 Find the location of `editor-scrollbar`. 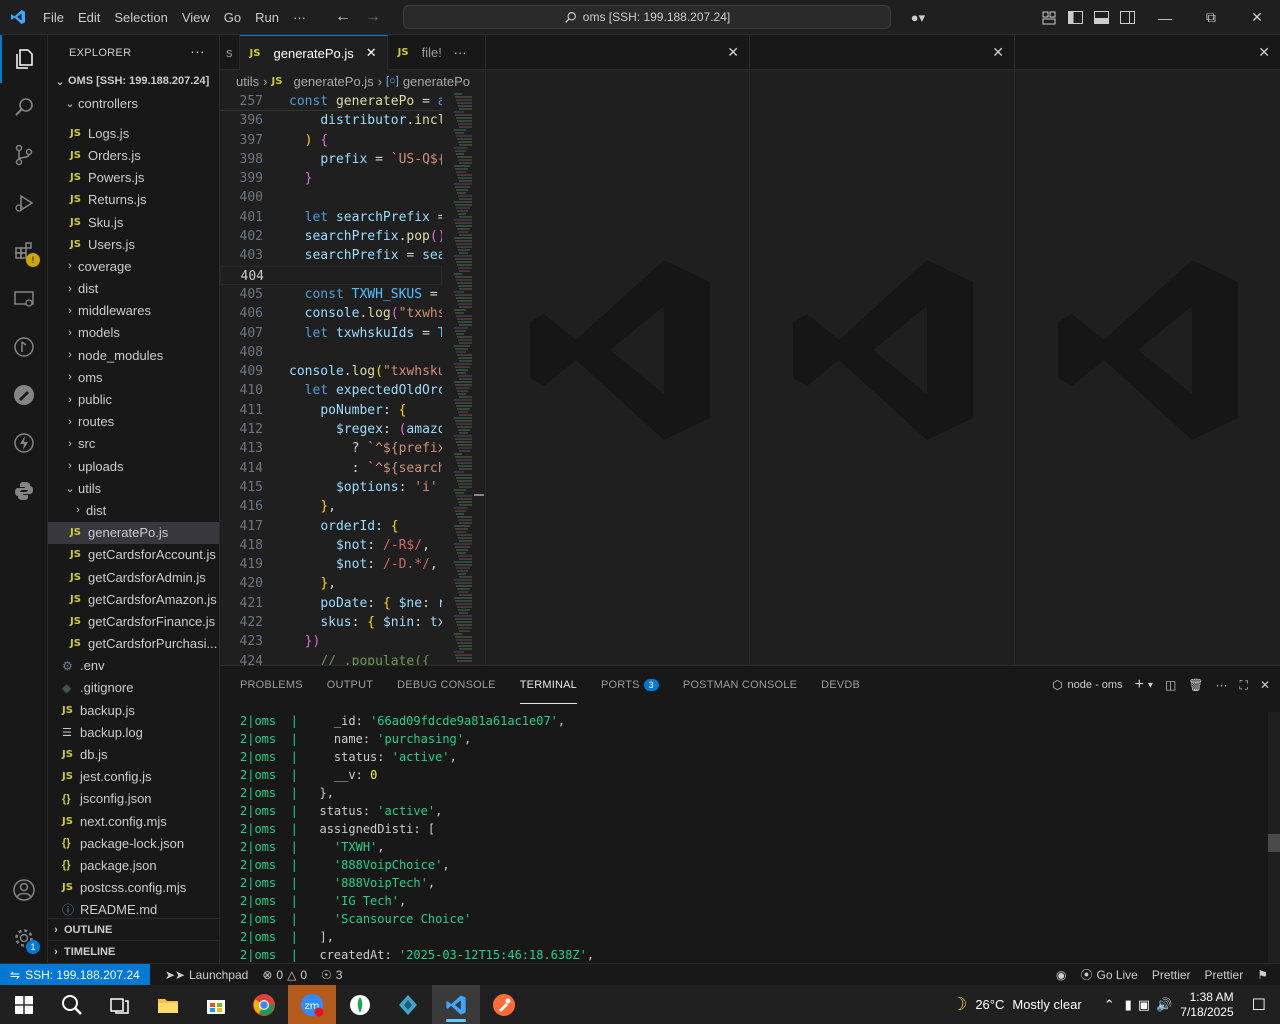

editor-scrollbar is located at coordinates (478, 378).